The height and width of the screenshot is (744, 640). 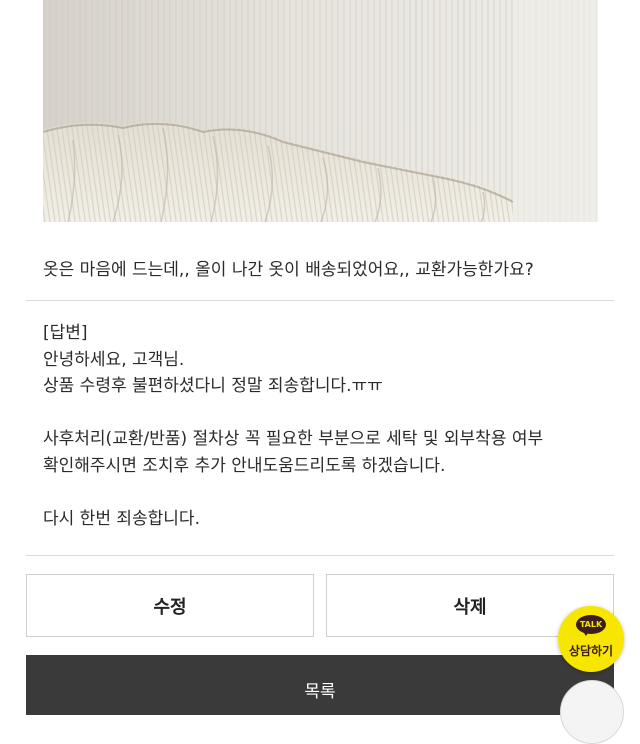 What do you see at coordinates (288, 270) in the screenshot?
I see `question-text: 옷은 마음에 드는데,, 올이 나간 옷이 배송되었어요,, 교환가능한가요?` at bounding box center [288, 270].